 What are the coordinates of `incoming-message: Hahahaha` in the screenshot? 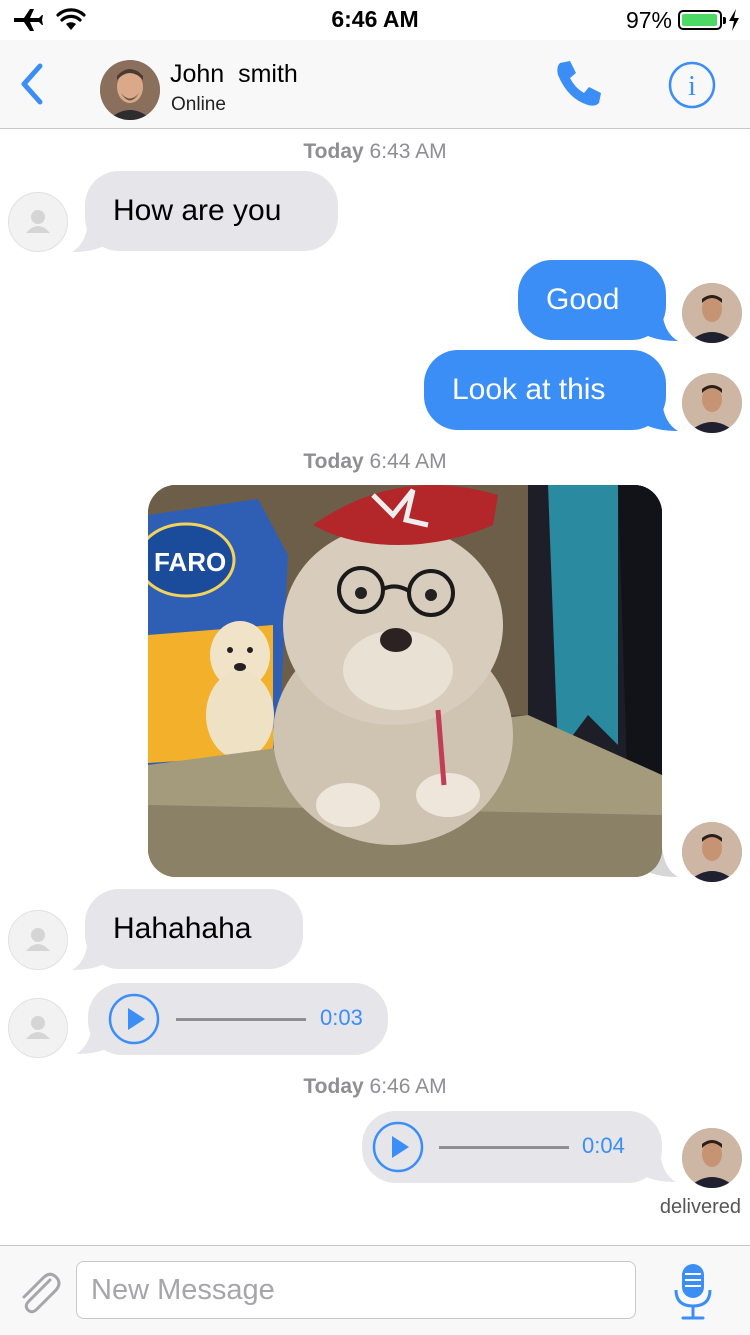 It's located at (194, 929).